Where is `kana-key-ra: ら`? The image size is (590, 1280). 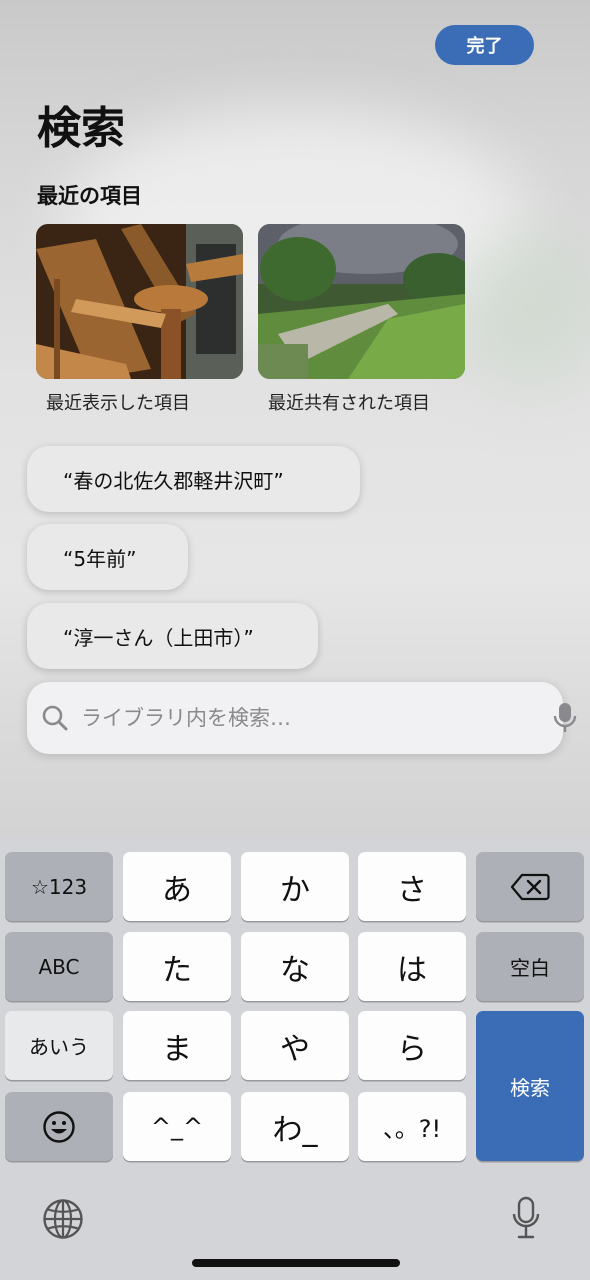
kana-key-ra: ら is located at coordinates (412, 1045).